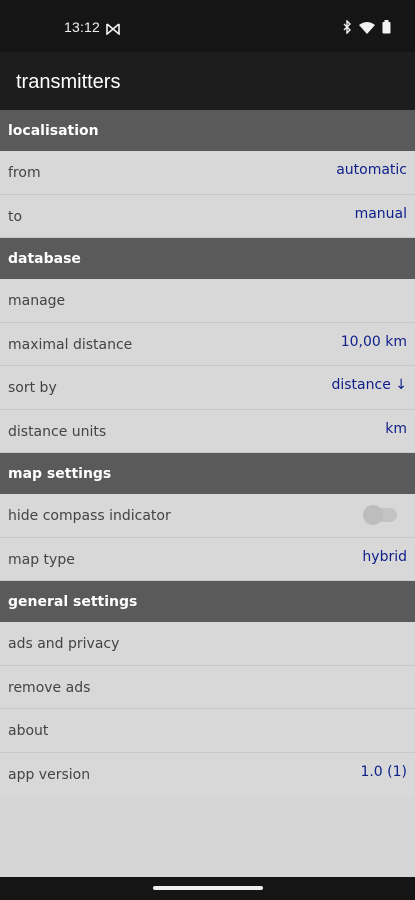 Image resolution: width=415 pixels, height=900 pixels. What do you see at coordinates (384, 556) in the screenshot?
I see `setting-value: hybrid` at bounding box center [384, 556].